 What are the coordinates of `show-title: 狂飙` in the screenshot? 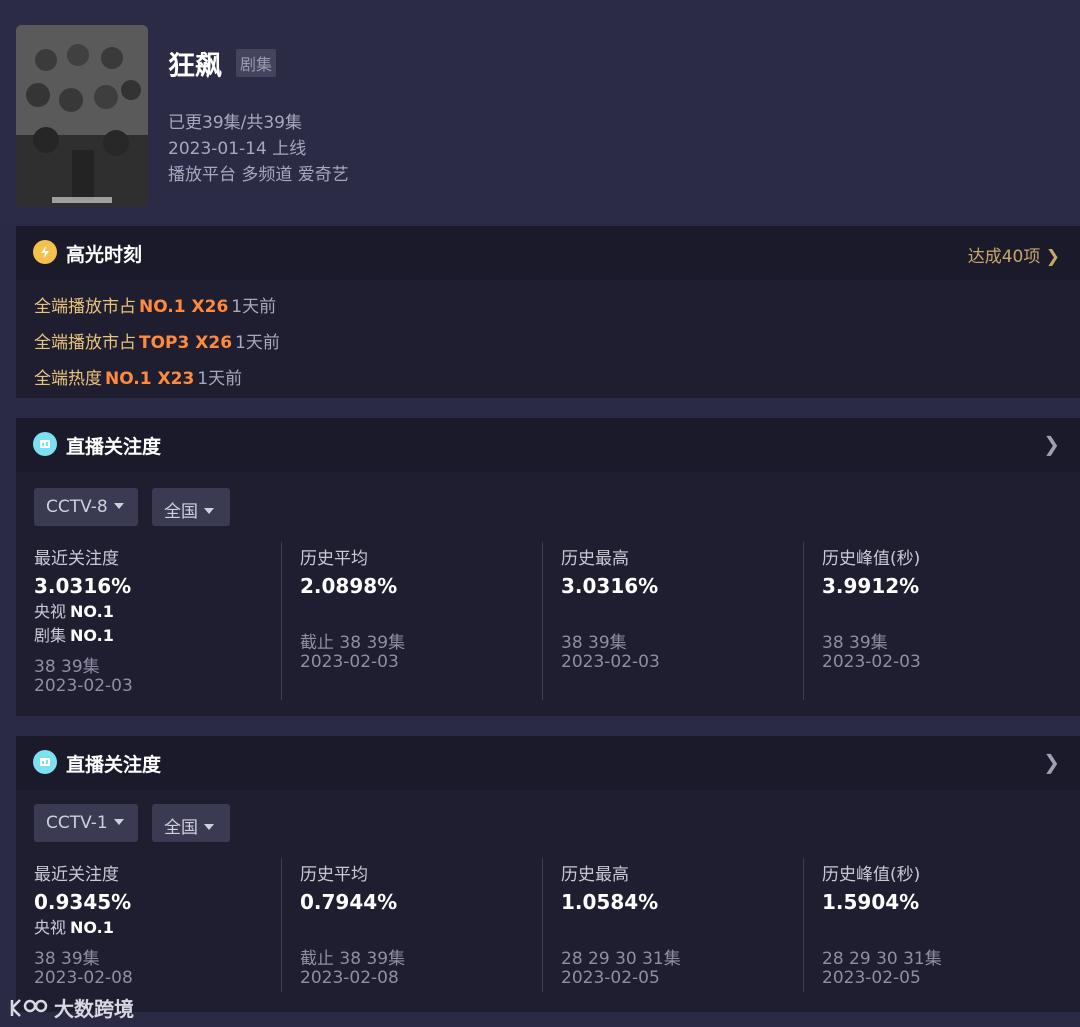 It's located at (195, 66).